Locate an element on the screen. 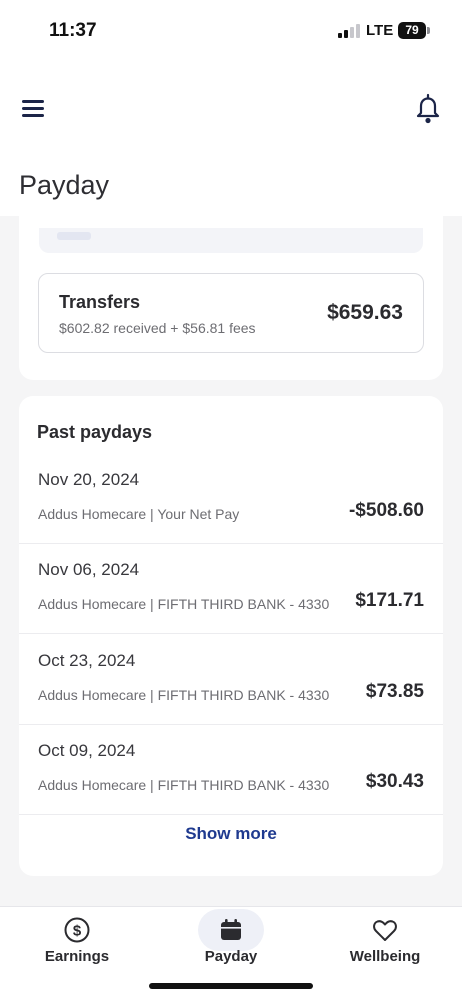  payday-date: Oct 09, 2024 is located at coordinates (87, 750).